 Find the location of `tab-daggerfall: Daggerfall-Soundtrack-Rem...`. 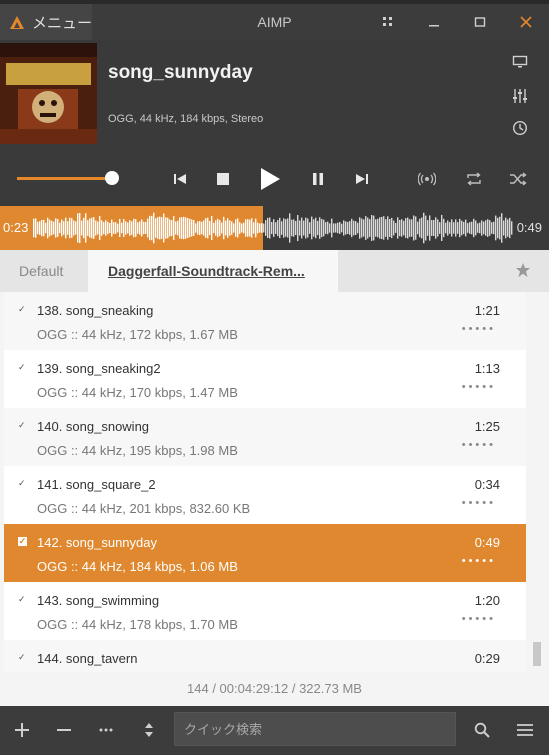

tab-daggerfall: Daggerfall-Soundtrack-Rem... is located at coordinates (213, 271).